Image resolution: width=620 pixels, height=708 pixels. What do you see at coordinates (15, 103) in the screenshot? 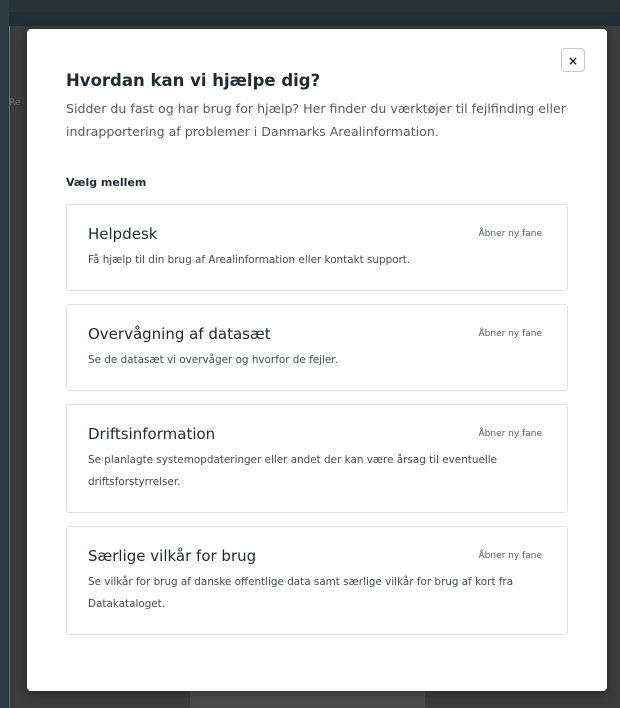
I see `background-text-stub: Re` at bounding box center [15, 103].